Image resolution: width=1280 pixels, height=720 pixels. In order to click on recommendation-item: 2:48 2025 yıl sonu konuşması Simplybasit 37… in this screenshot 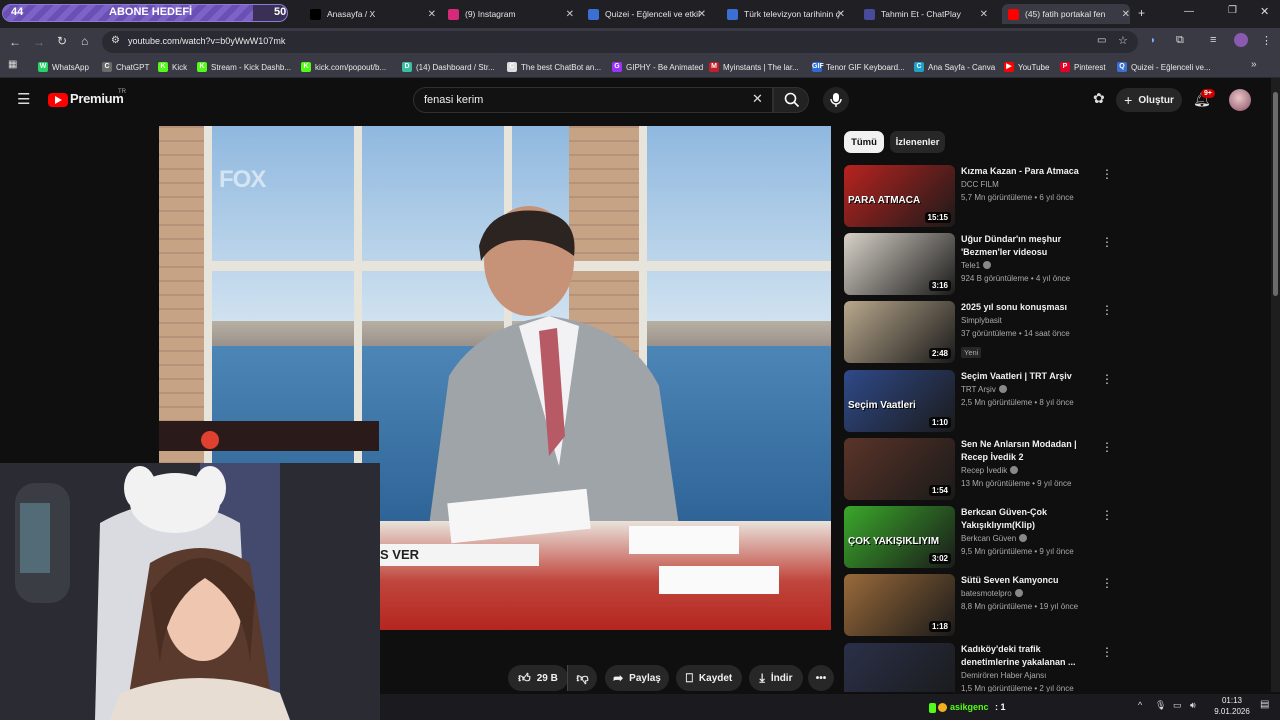, I will do `click(978, 332)`.